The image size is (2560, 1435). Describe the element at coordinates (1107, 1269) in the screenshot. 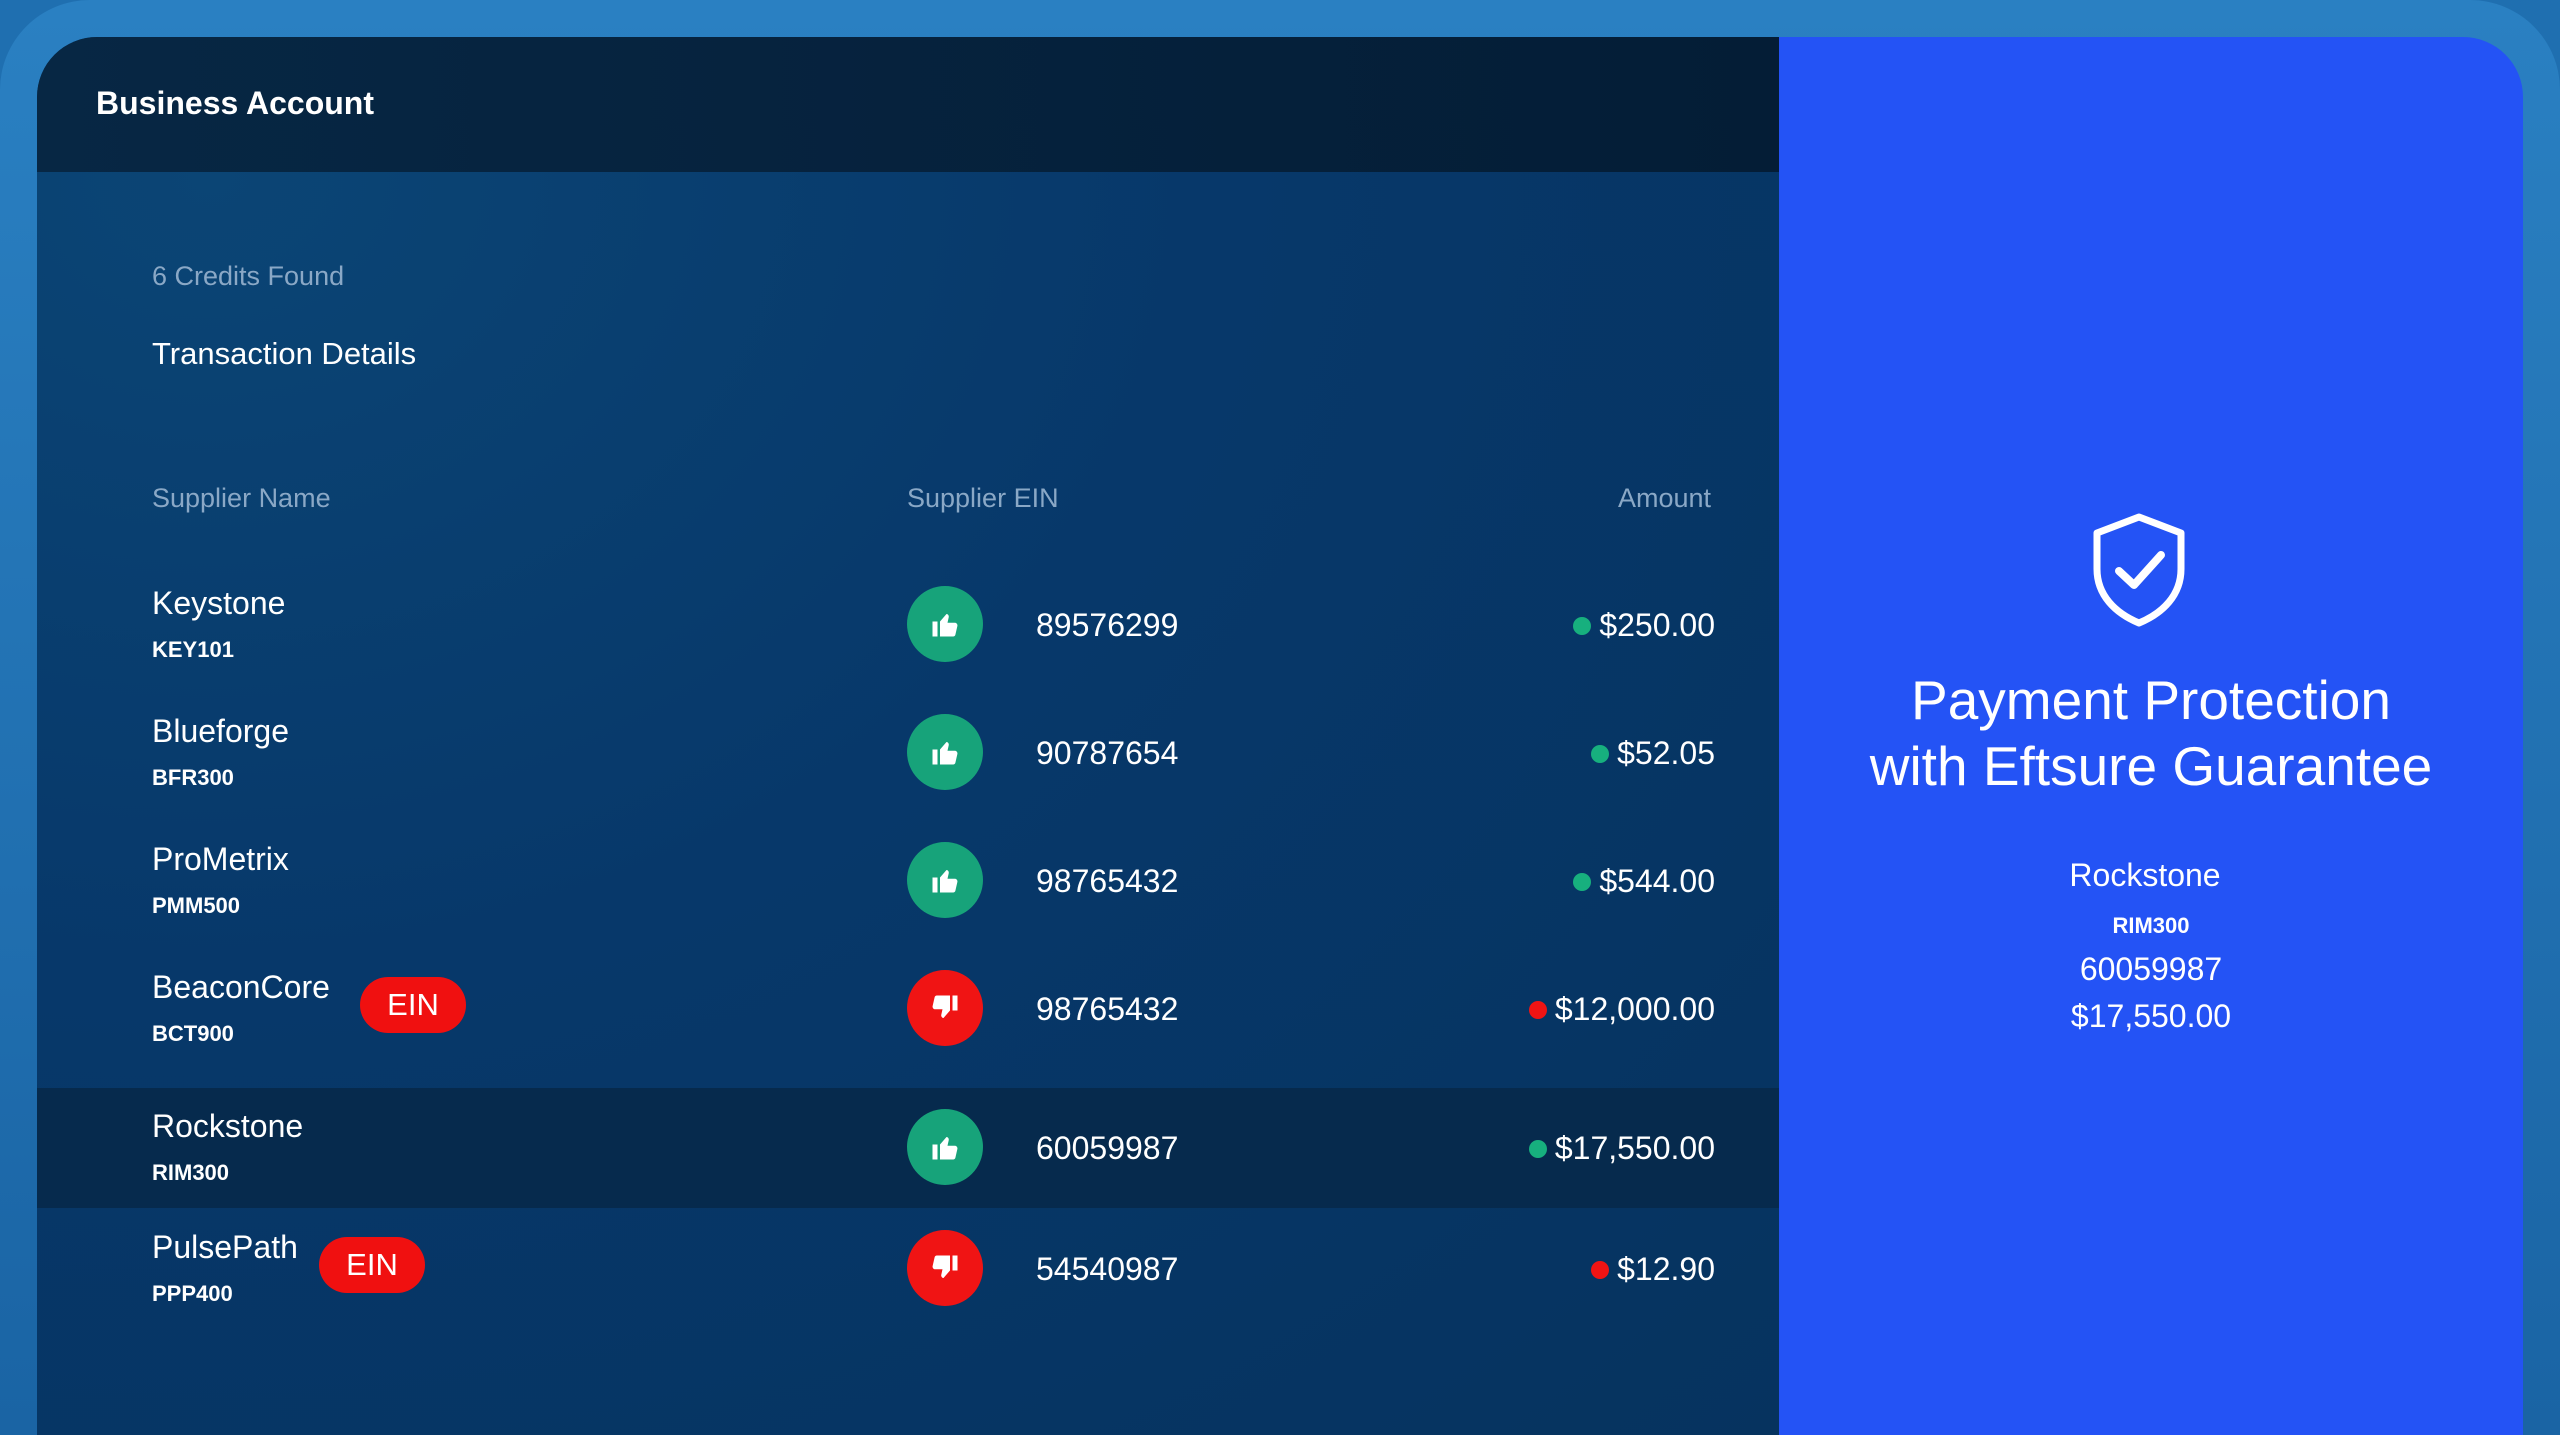

I see `supplier-ein: 54540987` at that location.